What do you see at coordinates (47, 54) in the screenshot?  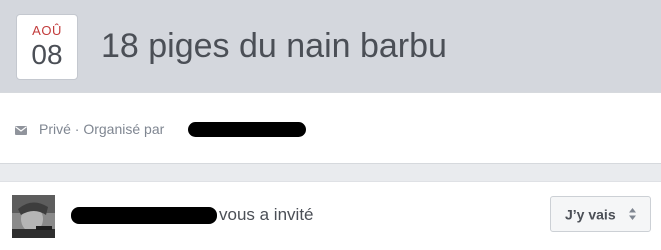 I see `event-day: 08` at bounding box center [47, 54].